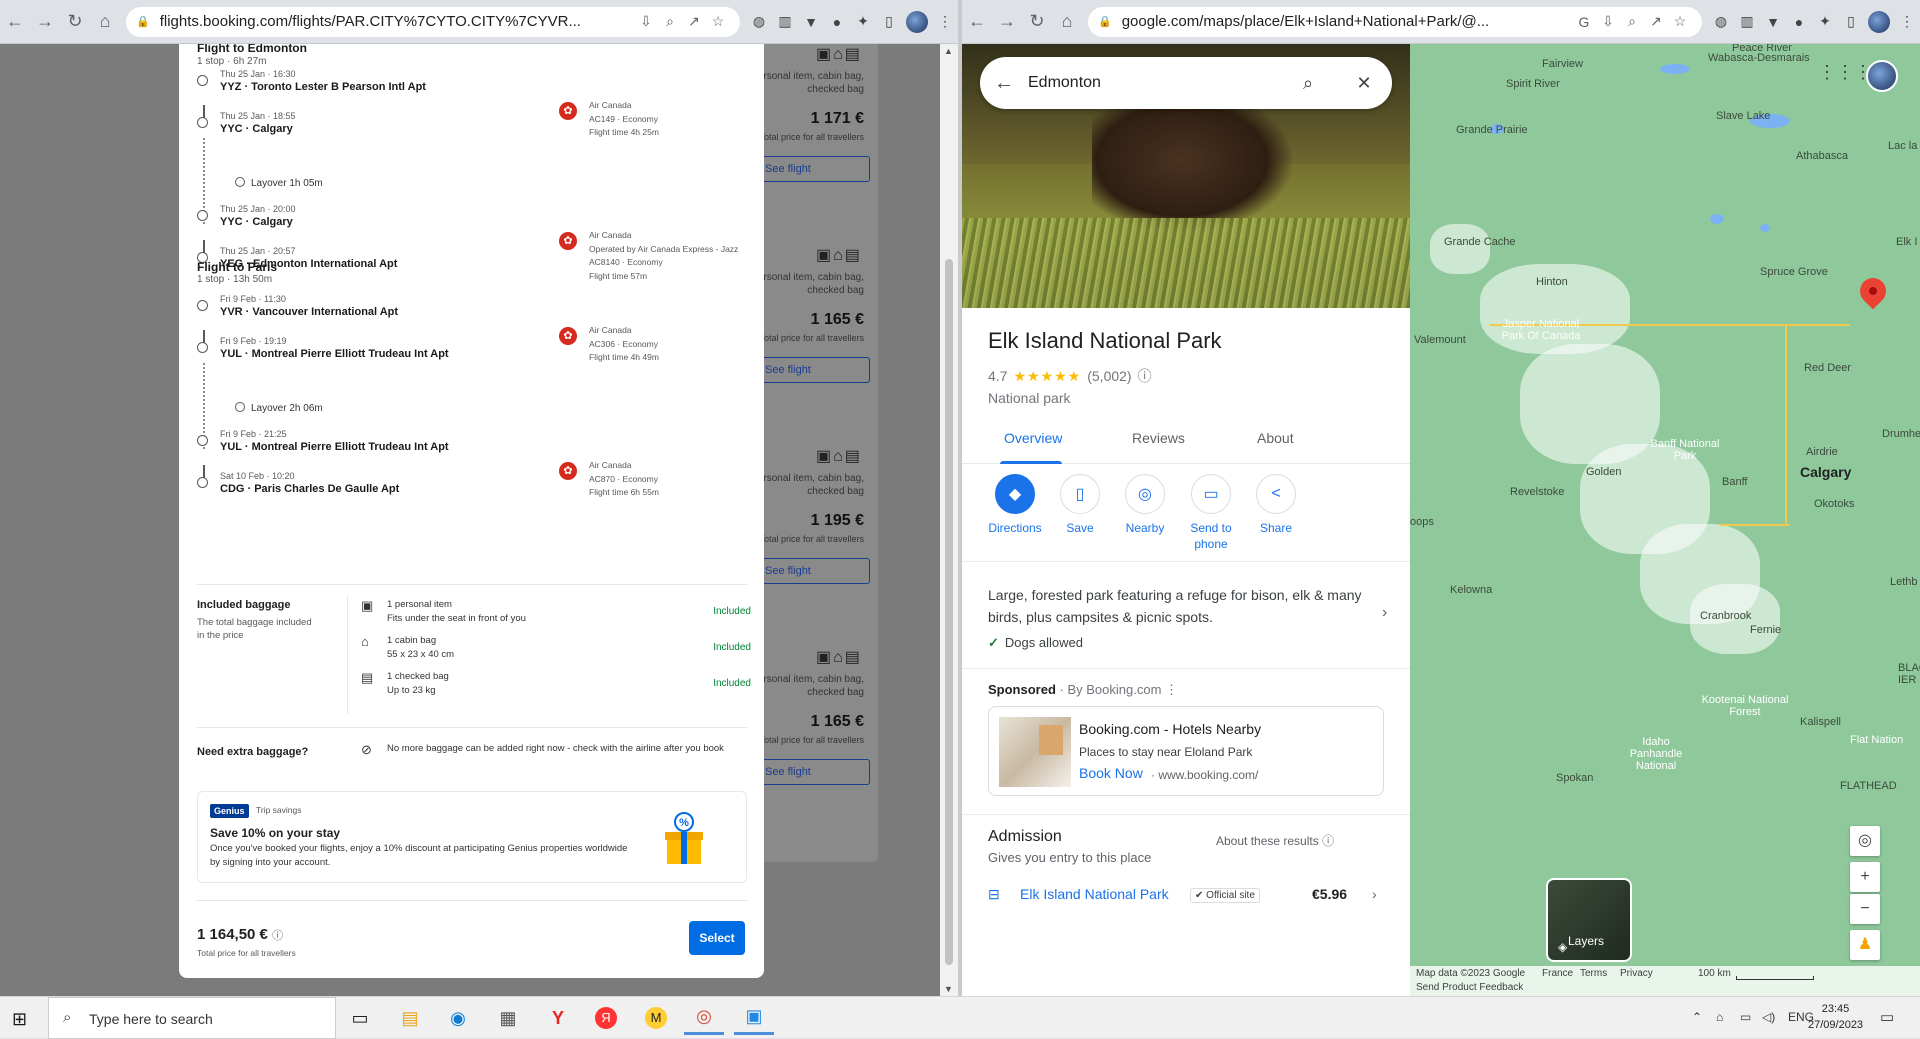 The height and width of the screenshot is (1039, 1920). Describe the element at coordinates (508, 1018) in the screenshot. I see `calculator-icon: ▦` at that location.